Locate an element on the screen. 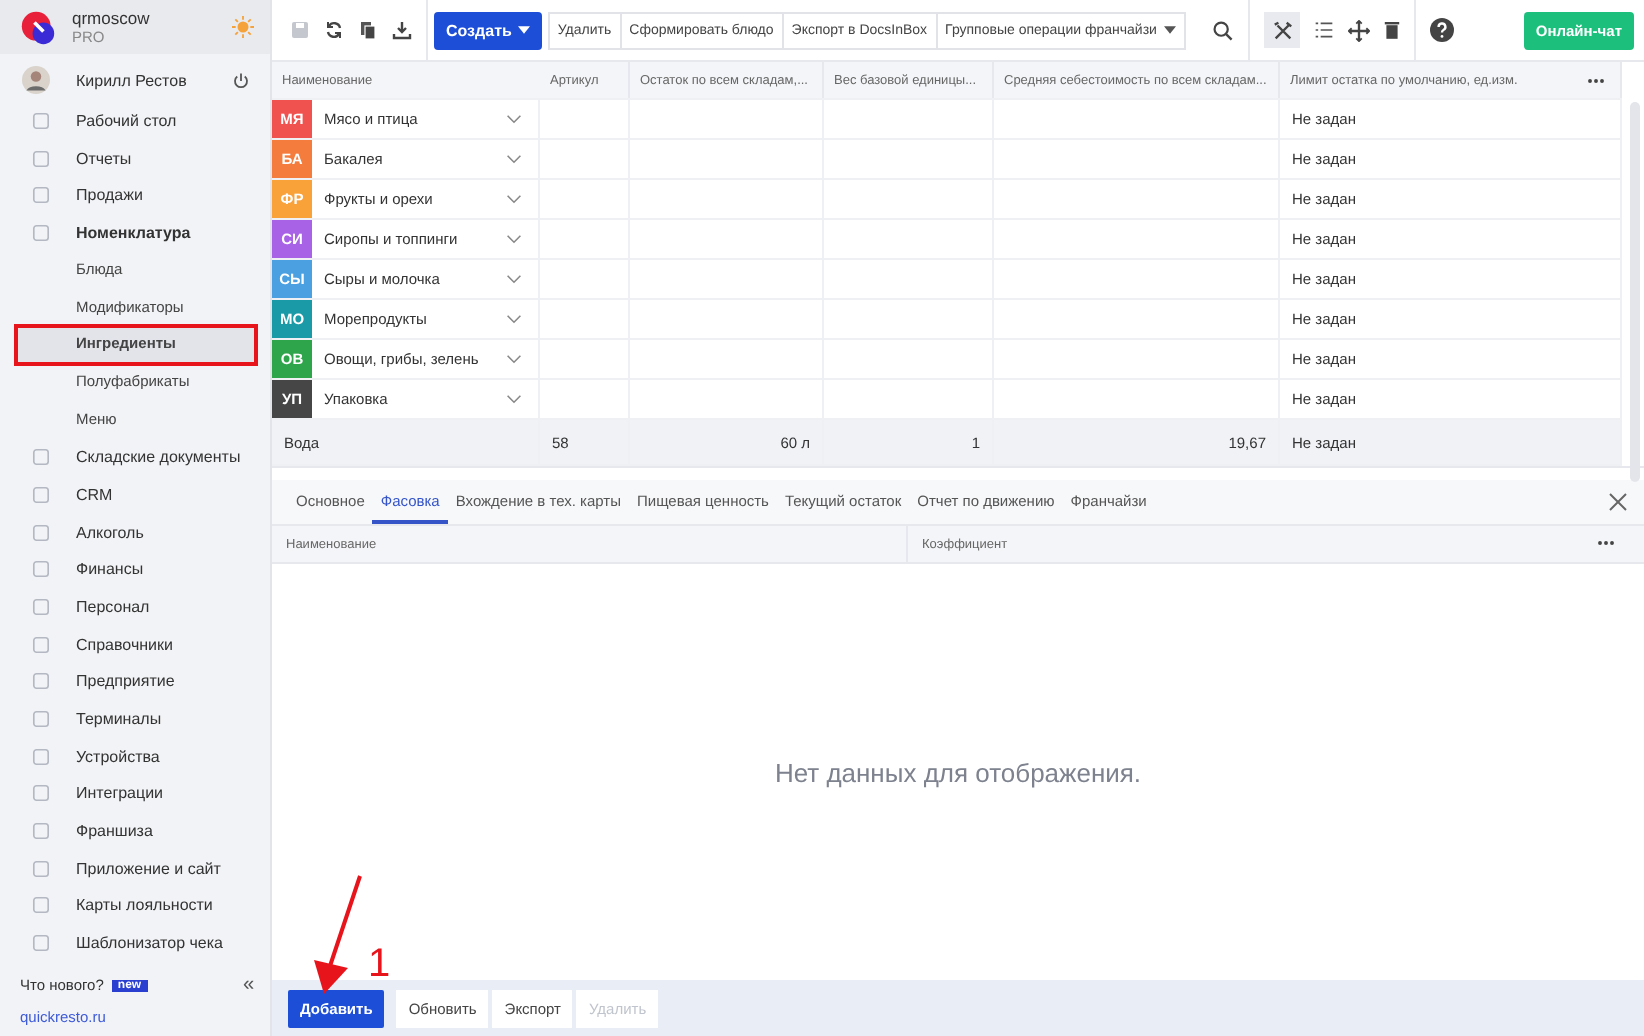  nav-item: Устройства is located at coordinates (135, 756).